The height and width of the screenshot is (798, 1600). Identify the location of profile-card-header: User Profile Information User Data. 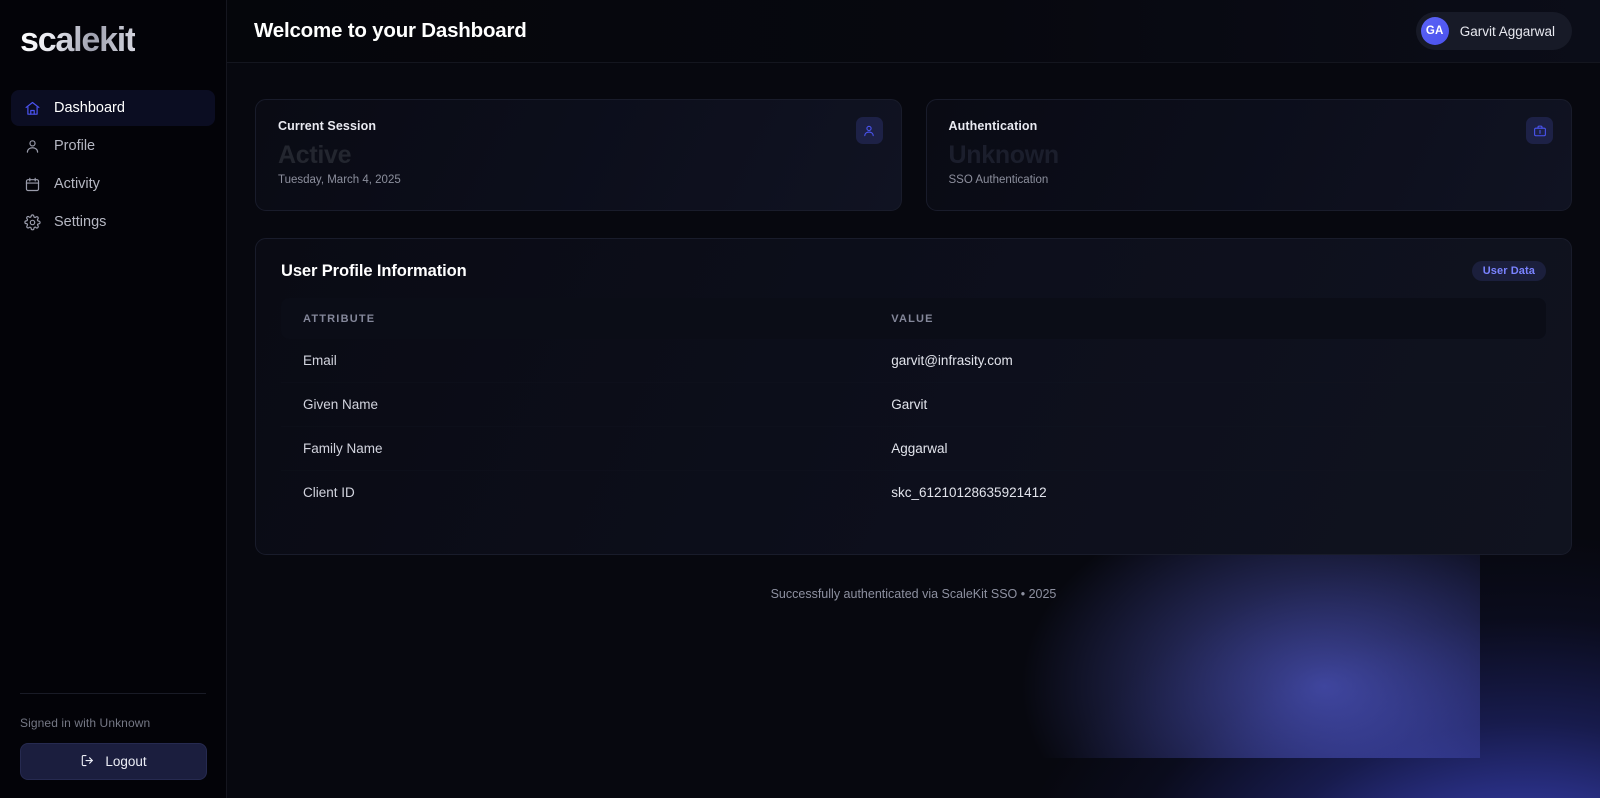
(913, 271).